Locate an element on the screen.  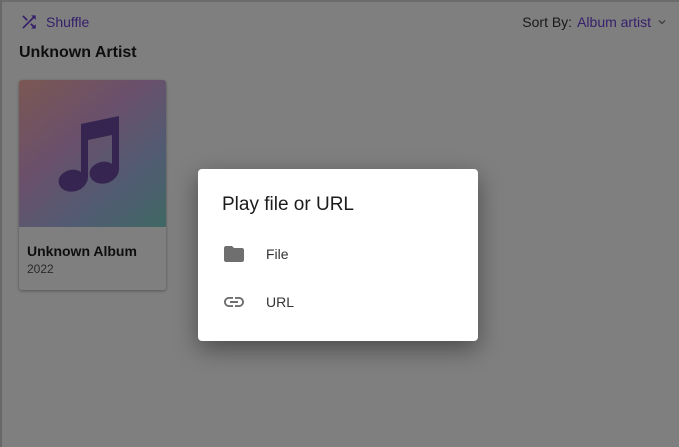
link-icon is located at coordinates (234, 302).